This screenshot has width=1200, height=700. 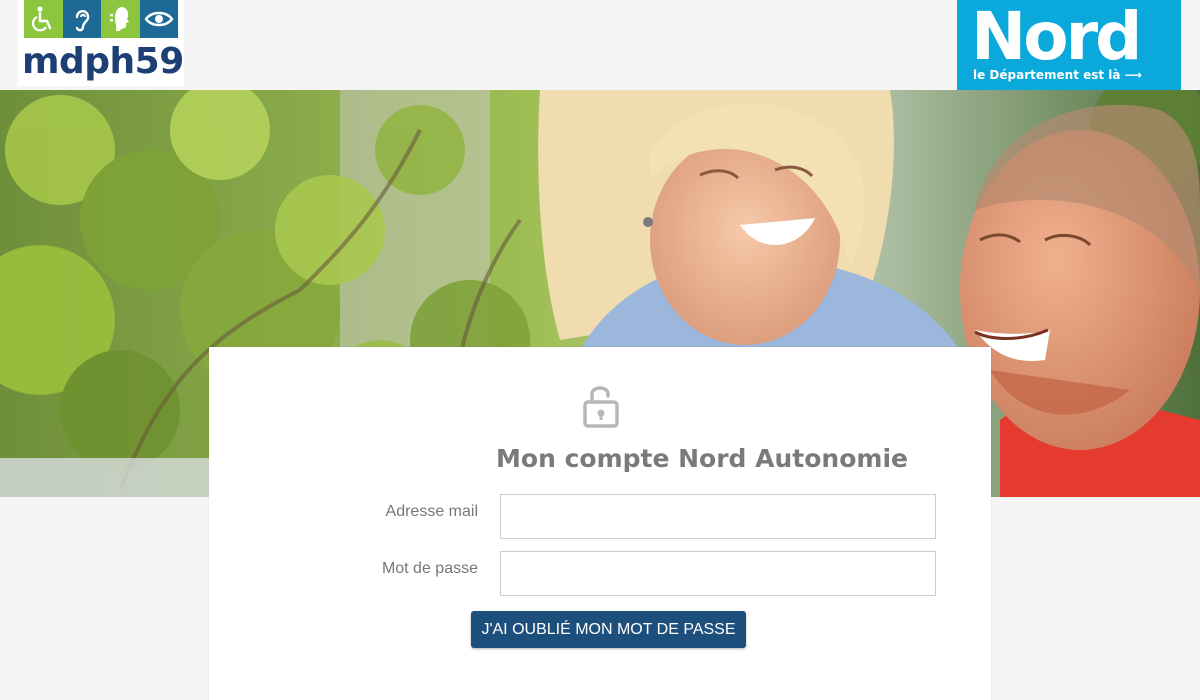 I want to click on nord-logo-word: Nord, so click(x=1056, y=37).